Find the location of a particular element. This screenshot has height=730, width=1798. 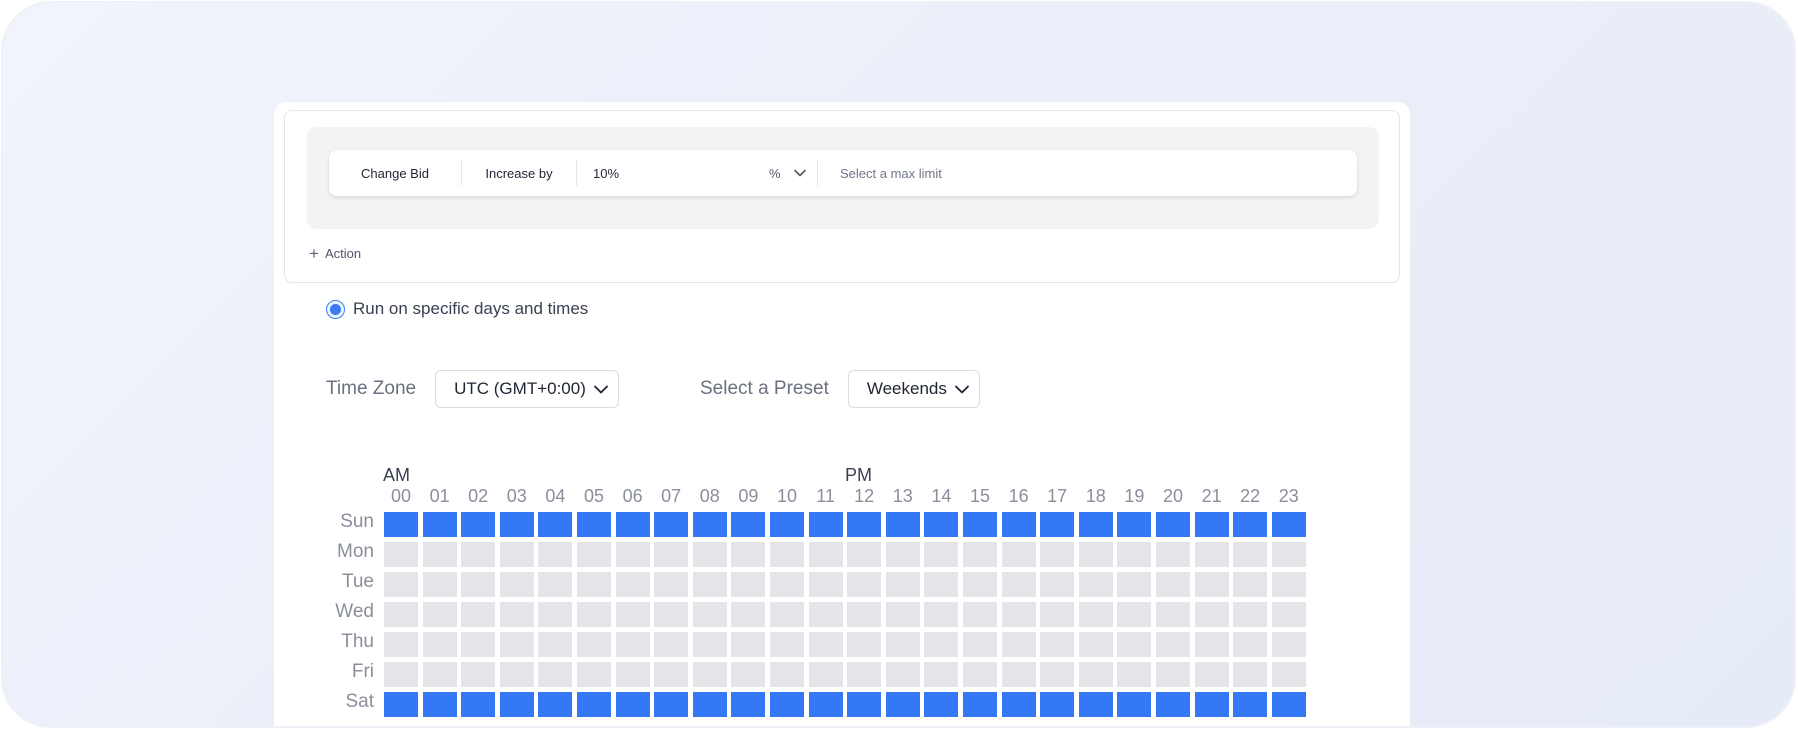

amount-input: 10% % is located at coordinates (697, 173).